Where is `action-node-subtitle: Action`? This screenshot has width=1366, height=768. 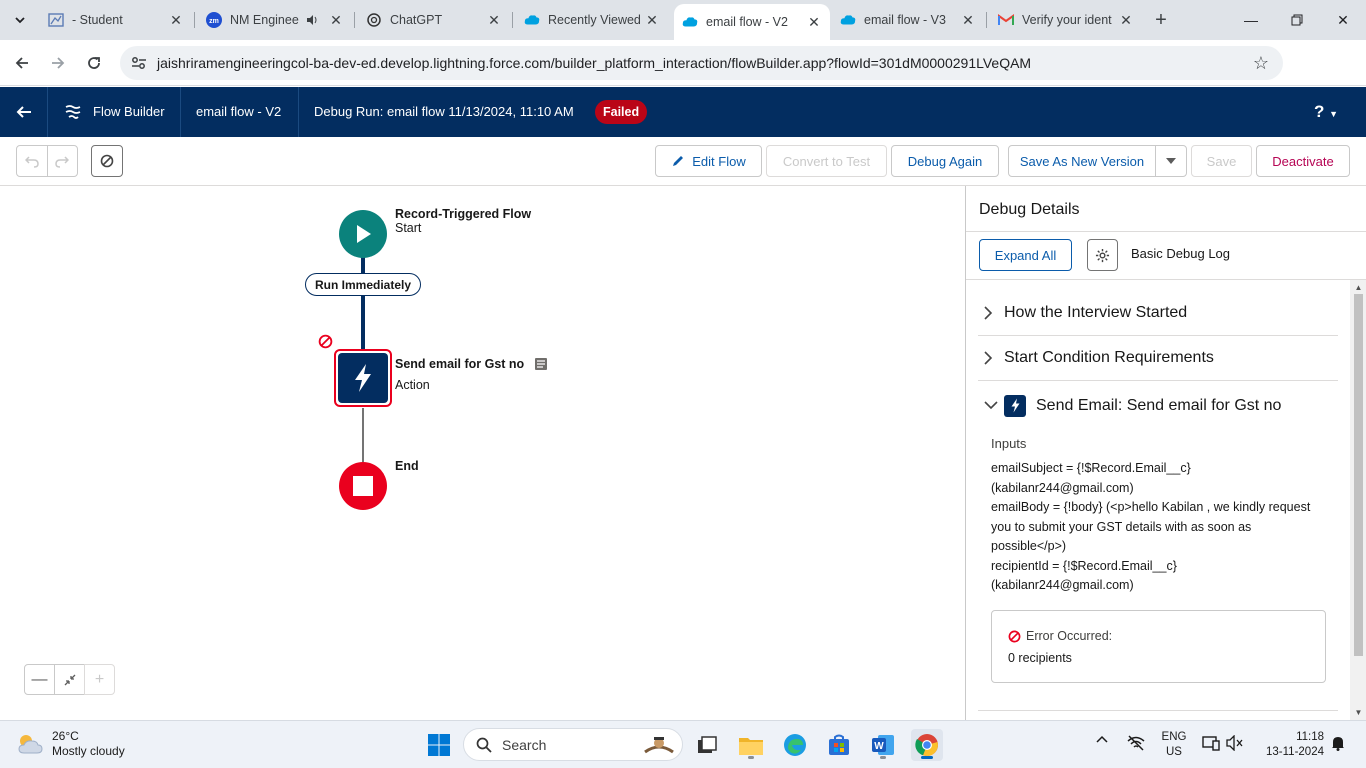 action-node-subtitle: Action is located at coordinates (412, 385).